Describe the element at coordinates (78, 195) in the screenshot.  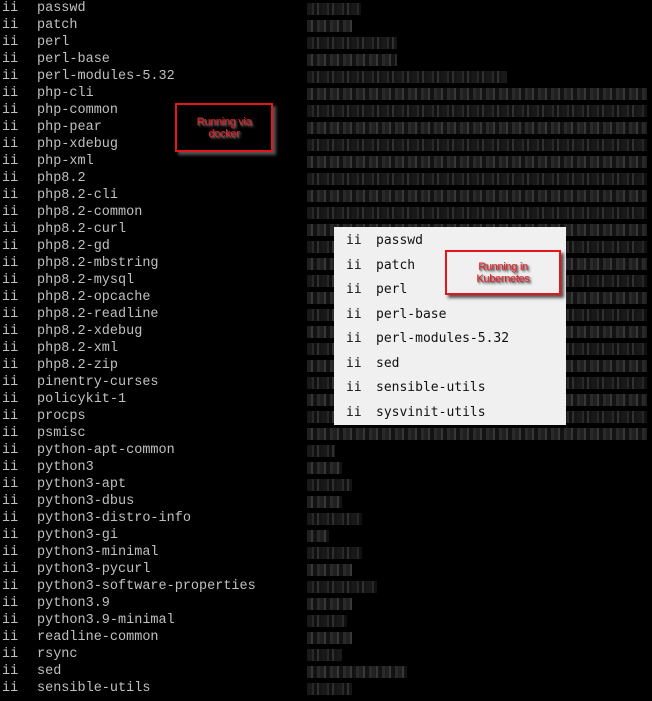
I see `package-name: php8.2-cli` at that location.